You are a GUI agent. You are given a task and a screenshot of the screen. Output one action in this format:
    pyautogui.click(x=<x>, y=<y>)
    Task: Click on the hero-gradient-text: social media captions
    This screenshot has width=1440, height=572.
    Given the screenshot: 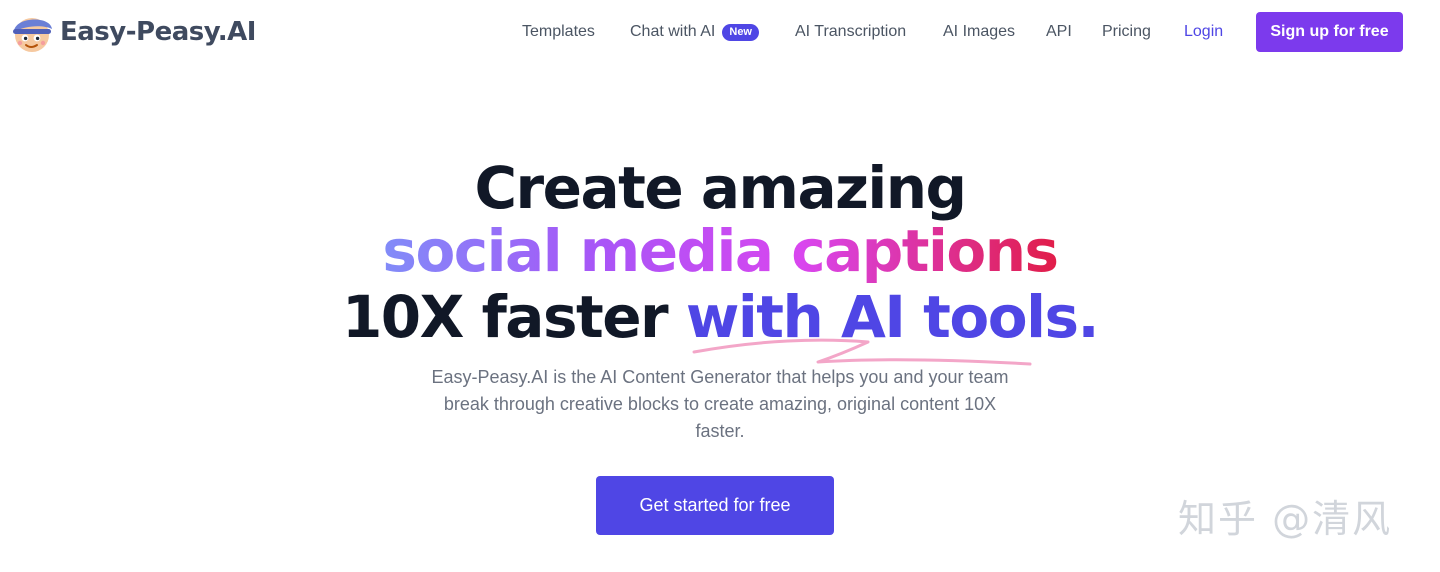 What is the action you would take?
    pyautogui.click(x=720, y=251)
    